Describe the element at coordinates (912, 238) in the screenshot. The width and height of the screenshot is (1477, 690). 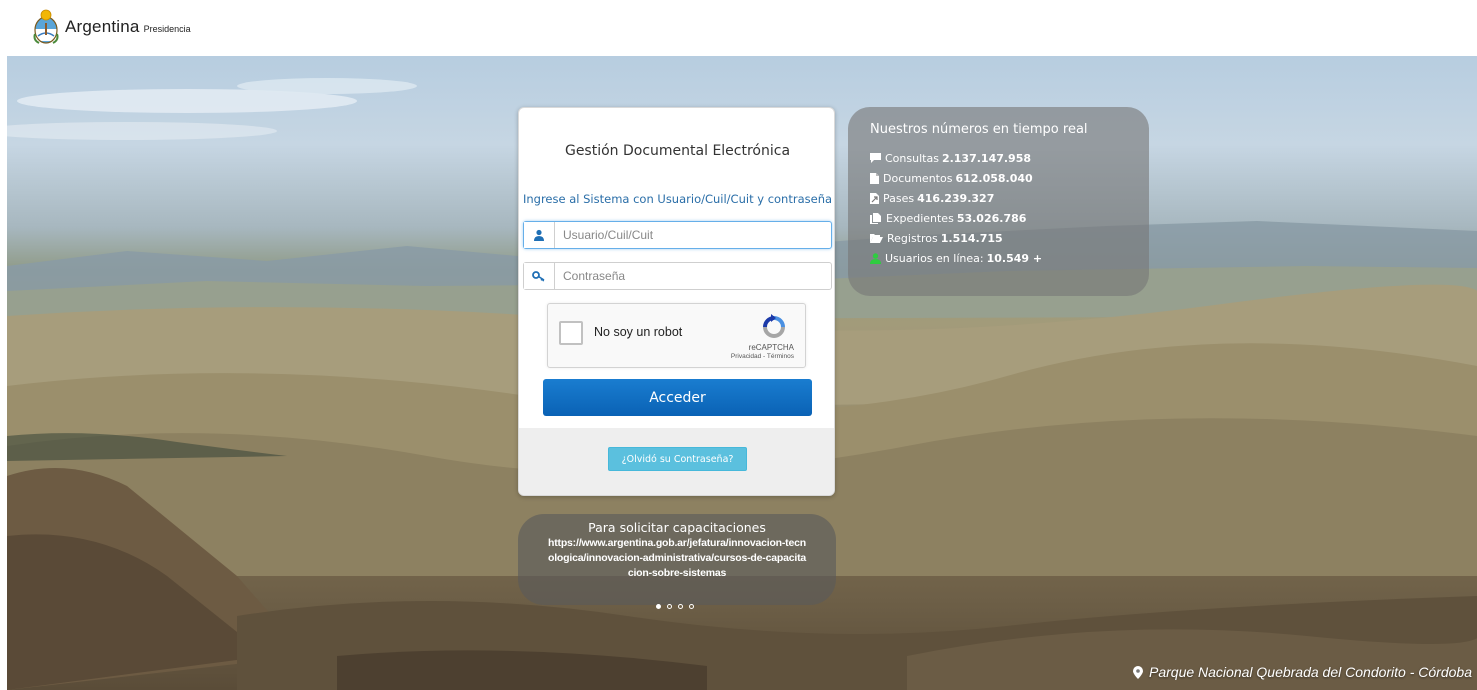
I see `stat-label: Registros` at that location.